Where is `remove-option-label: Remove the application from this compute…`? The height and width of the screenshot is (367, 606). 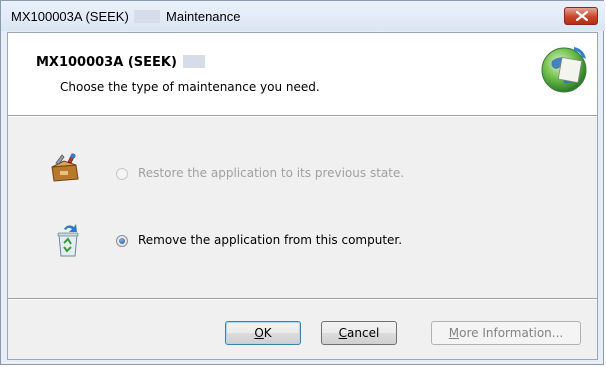 remove-option-label: Remove the application from this compute… is located at coordinates (270, 240).